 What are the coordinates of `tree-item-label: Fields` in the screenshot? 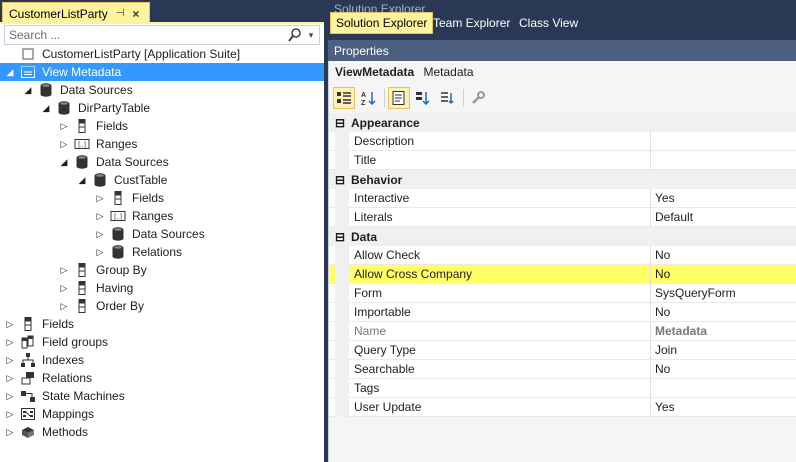 It's located at (112, 126).